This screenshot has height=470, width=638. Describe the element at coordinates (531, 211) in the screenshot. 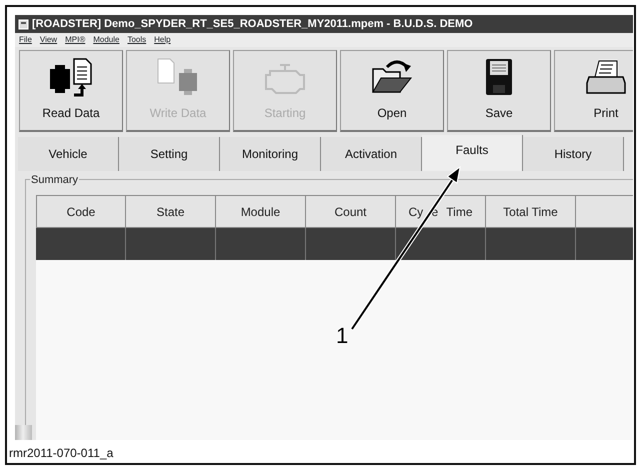

I see `column-header: Total Time` at that location.